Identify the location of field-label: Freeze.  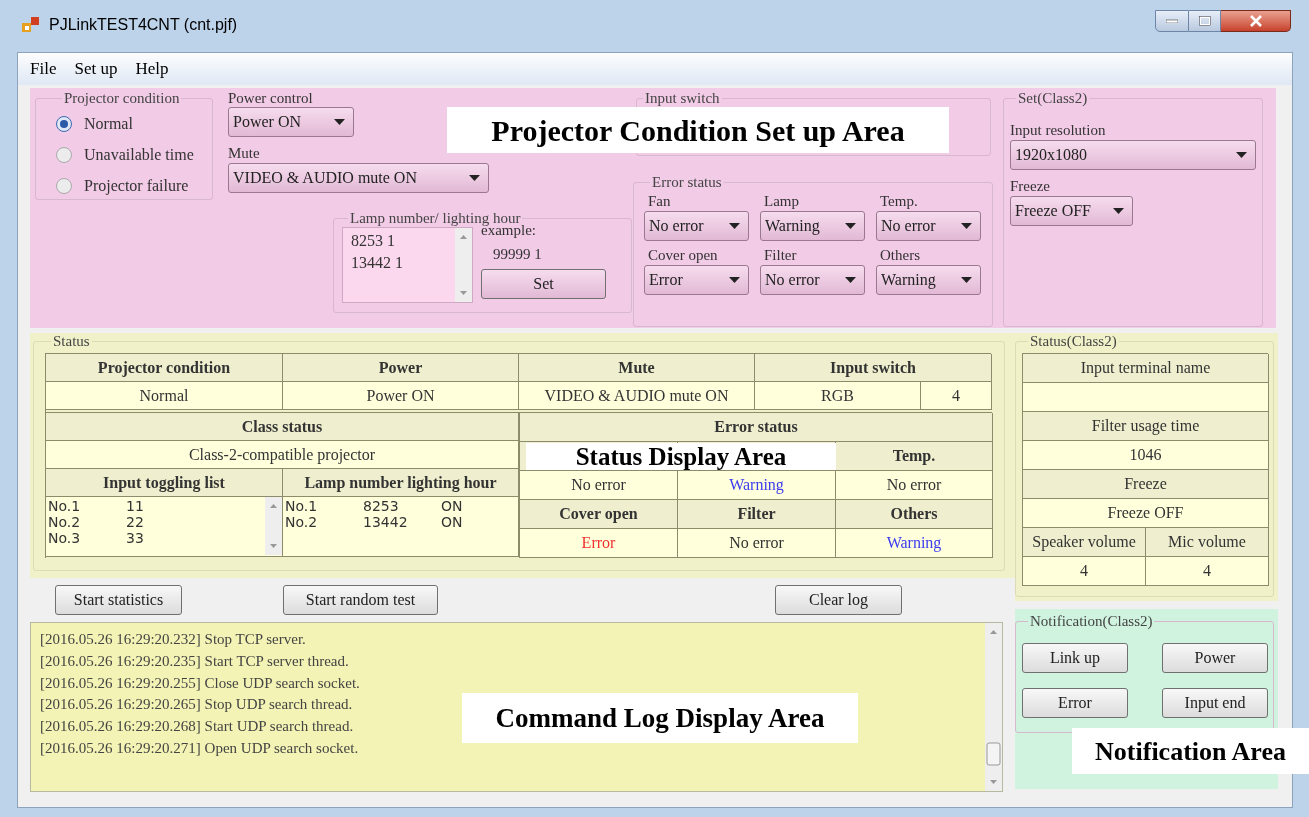
(1030, 186).